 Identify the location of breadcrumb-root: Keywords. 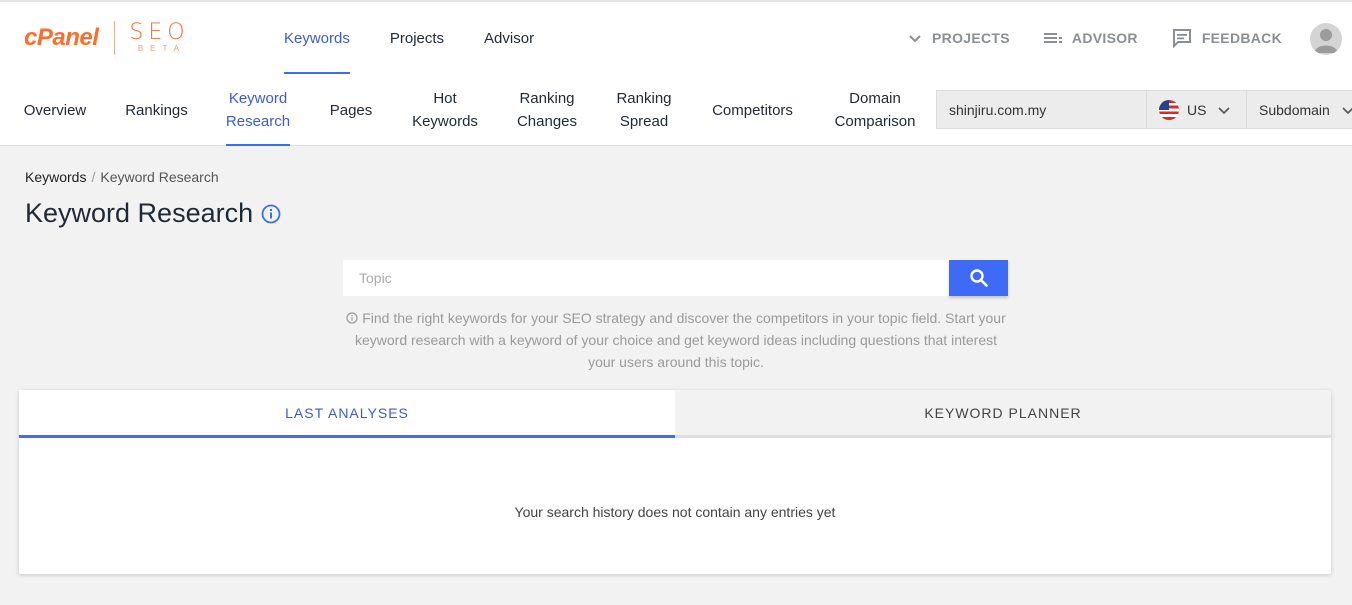
(55, 177).